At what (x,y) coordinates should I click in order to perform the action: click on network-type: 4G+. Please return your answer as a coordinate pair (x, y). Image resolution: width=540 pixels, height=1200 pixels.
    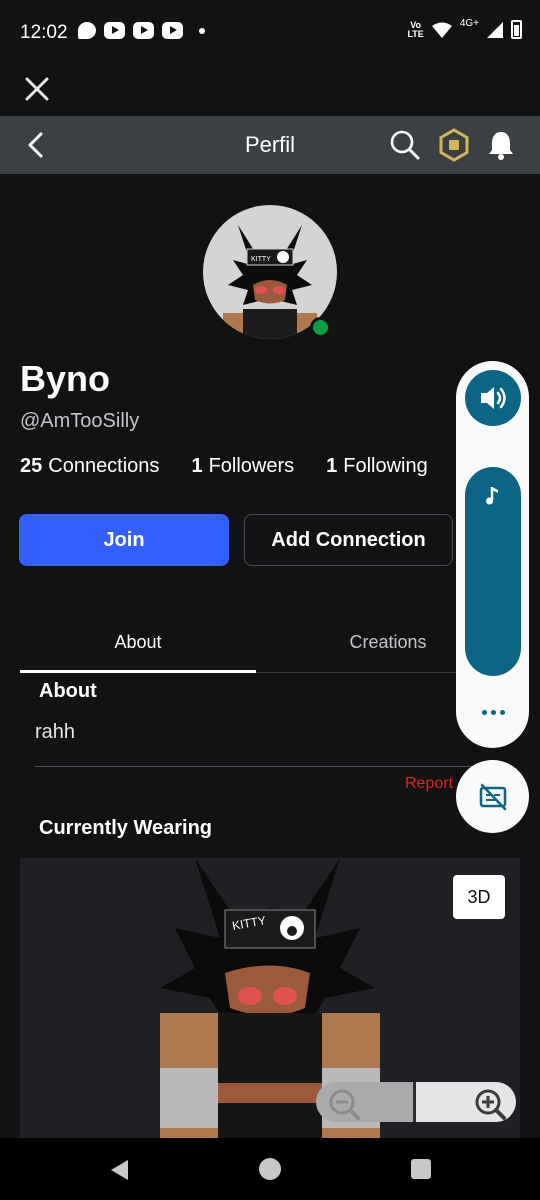
    Looking at the image, I should click on (469, 23).